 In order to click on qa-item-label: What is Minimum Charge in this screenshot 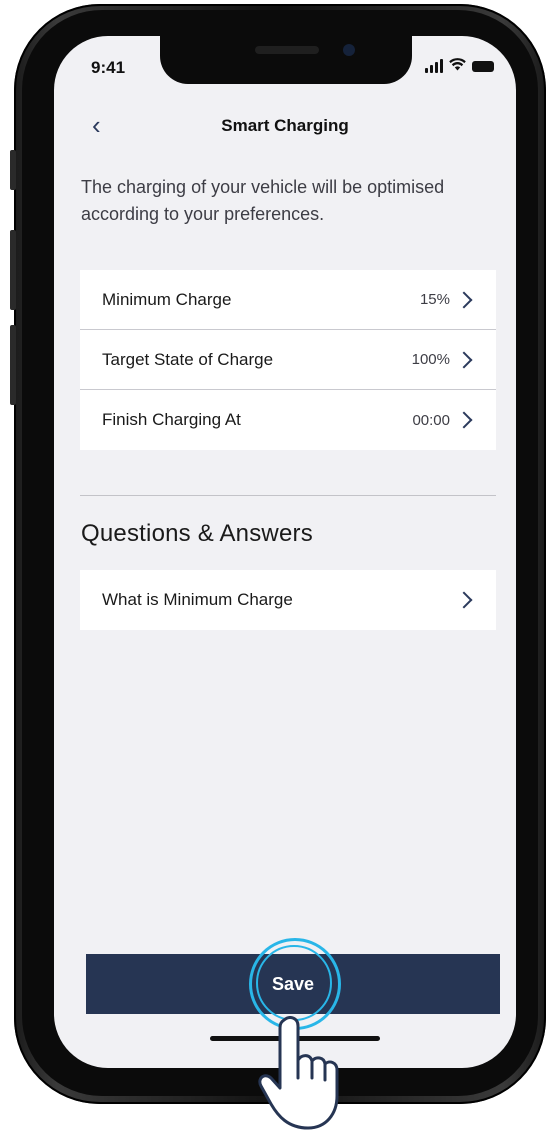, I will do `click(197, 599)`.